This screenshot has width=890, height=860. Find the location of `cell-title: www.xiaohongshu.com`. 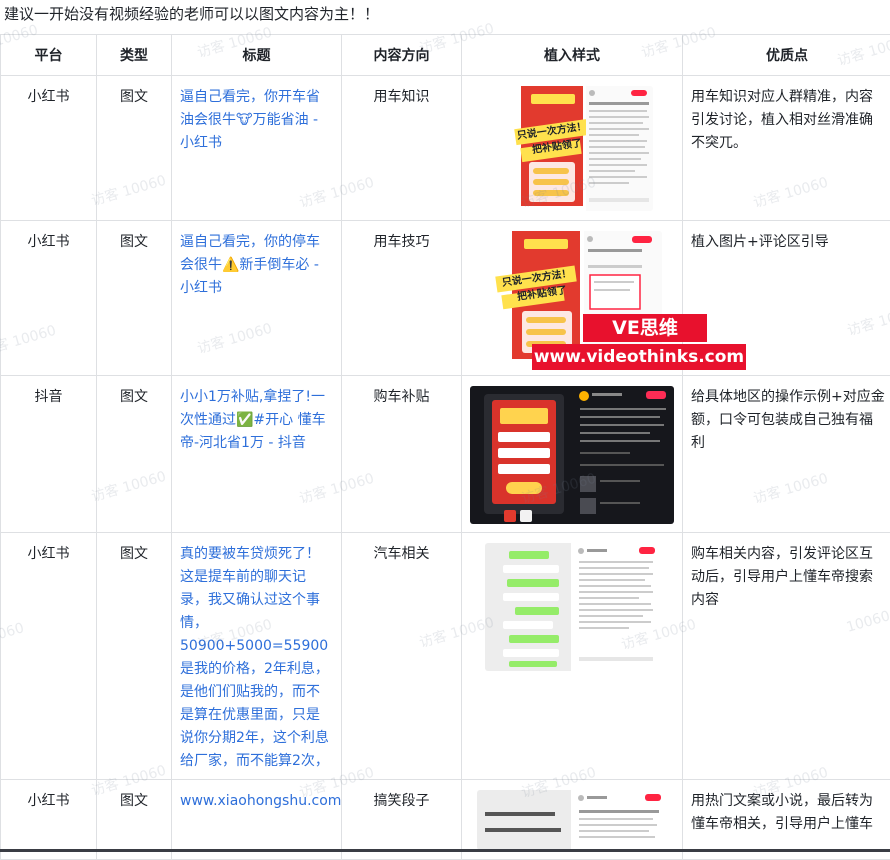

cell-title: www.xiaohongshu.com is located at coordinates (257, 820).